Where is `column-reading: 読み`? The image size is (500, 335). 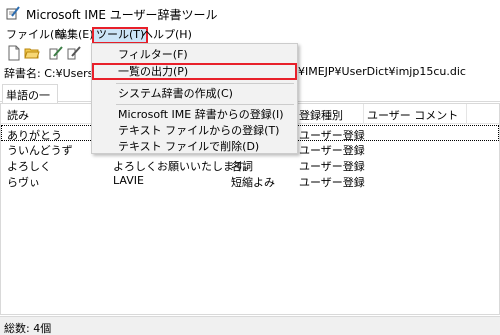
column-reading: 読み is located at coordinates (18, 115).